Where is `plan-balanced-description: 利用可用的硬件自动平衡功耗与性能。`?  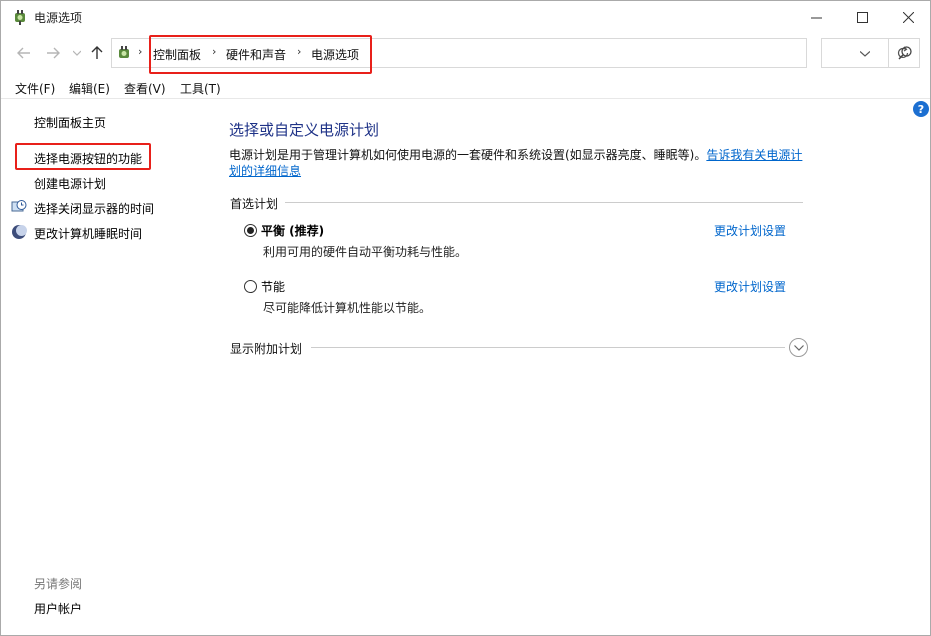 plan-balanced-description: 利用可用的硬件自动平衡功耗与性能。 is located at coordinates (365, 252).